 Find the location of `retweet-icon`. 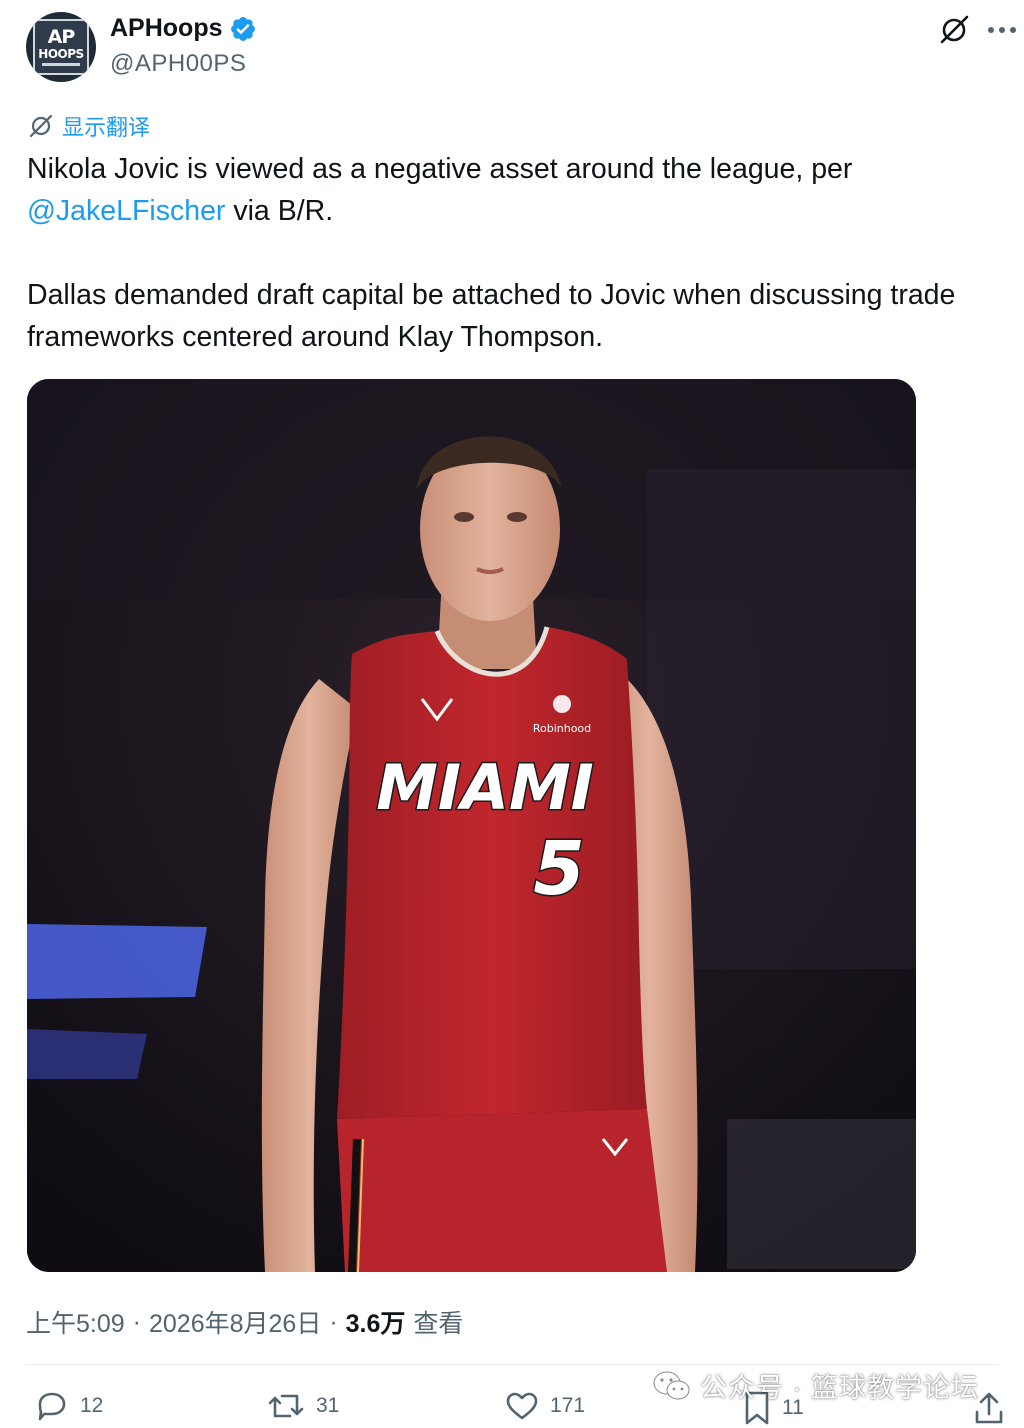

retweet-icon is located at coordinates (286, 1406).